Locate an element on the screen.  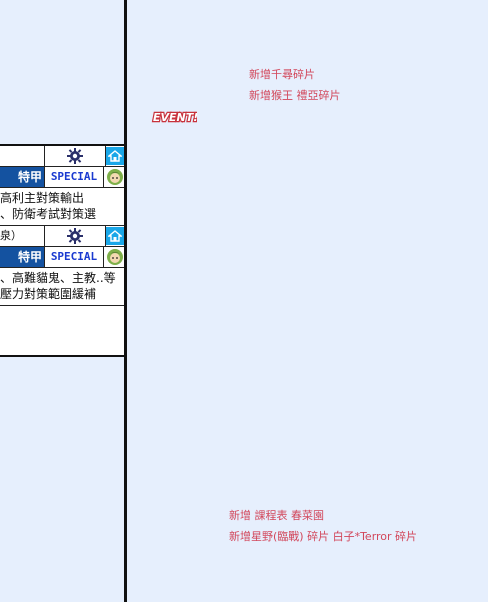
description-line: 、防衛考試對策選 is located at coordinates (48, 214).